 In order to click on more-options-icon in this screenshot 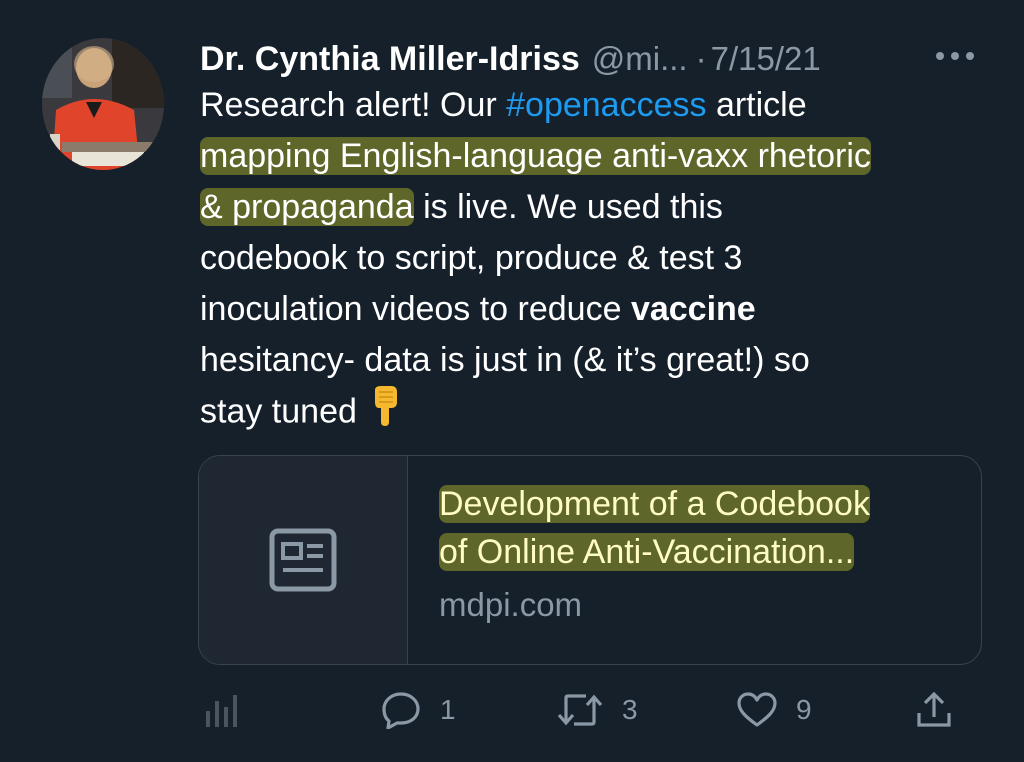, I will do `click(956, 57)`.